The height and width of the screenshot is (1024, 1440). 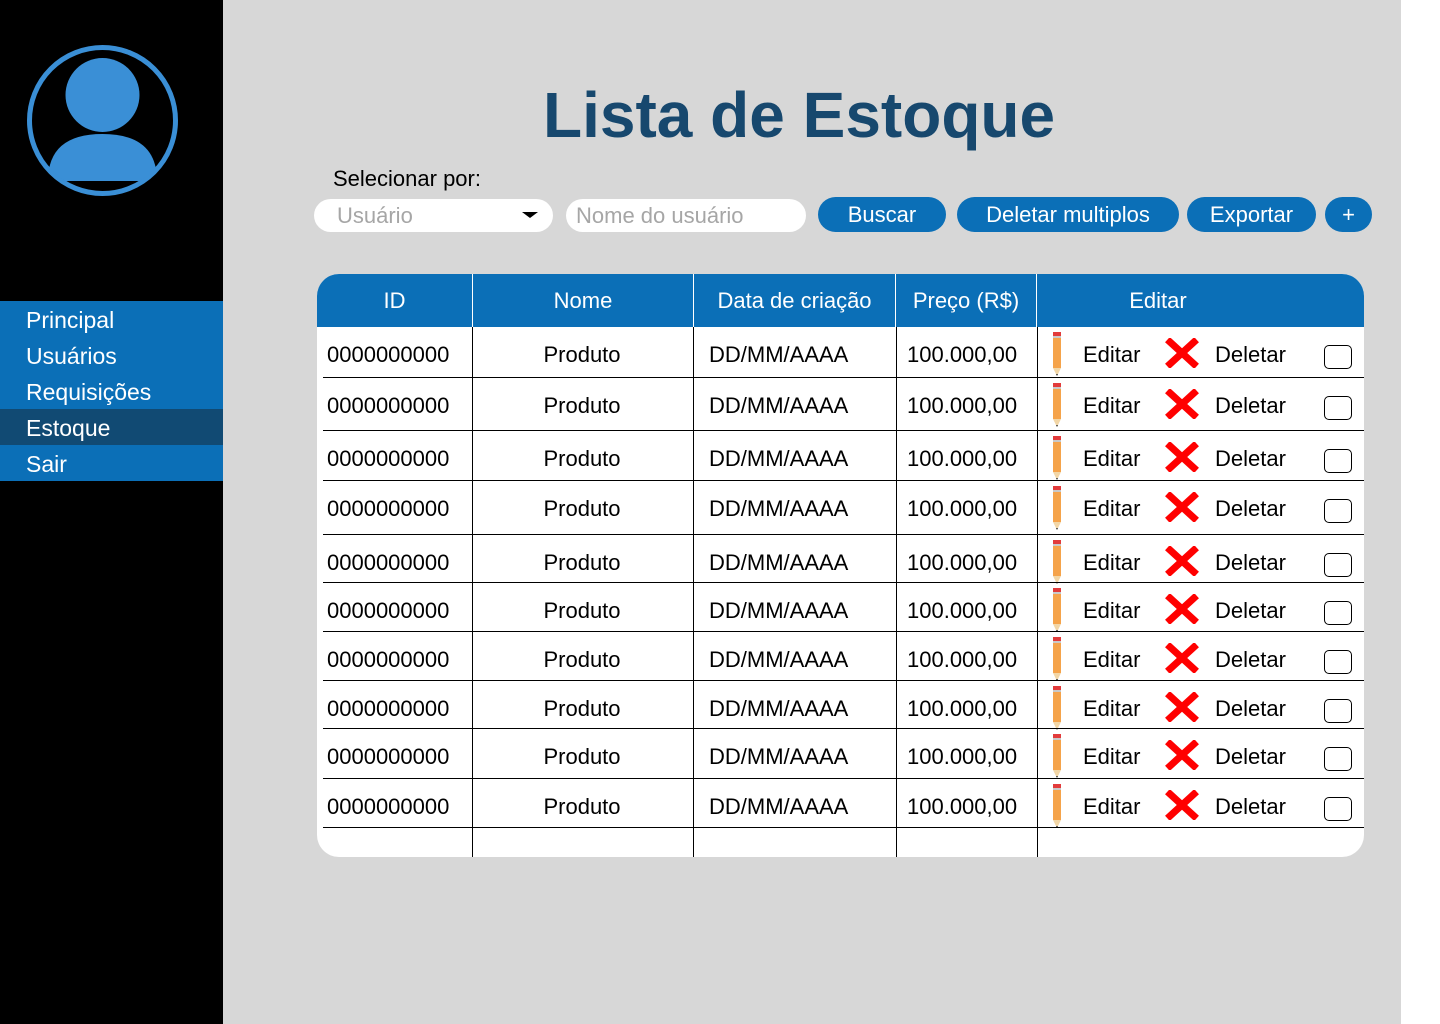 What do you see at coordinates (1348, 214) in the screenshot?
I see `add-button: +` at bounding box center [1348, 214].